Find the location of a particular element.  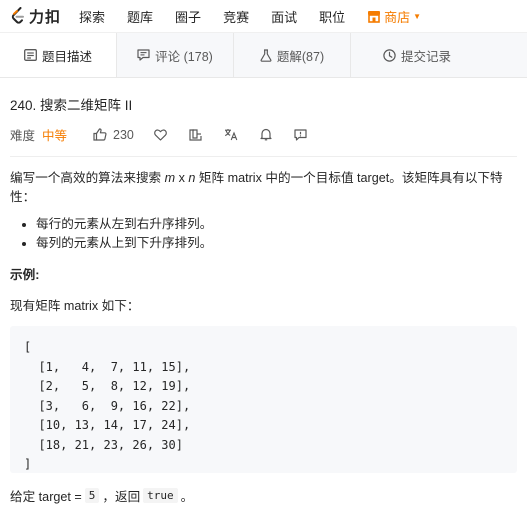

logo-text: 力扣 is located at coordinates (45, 17).